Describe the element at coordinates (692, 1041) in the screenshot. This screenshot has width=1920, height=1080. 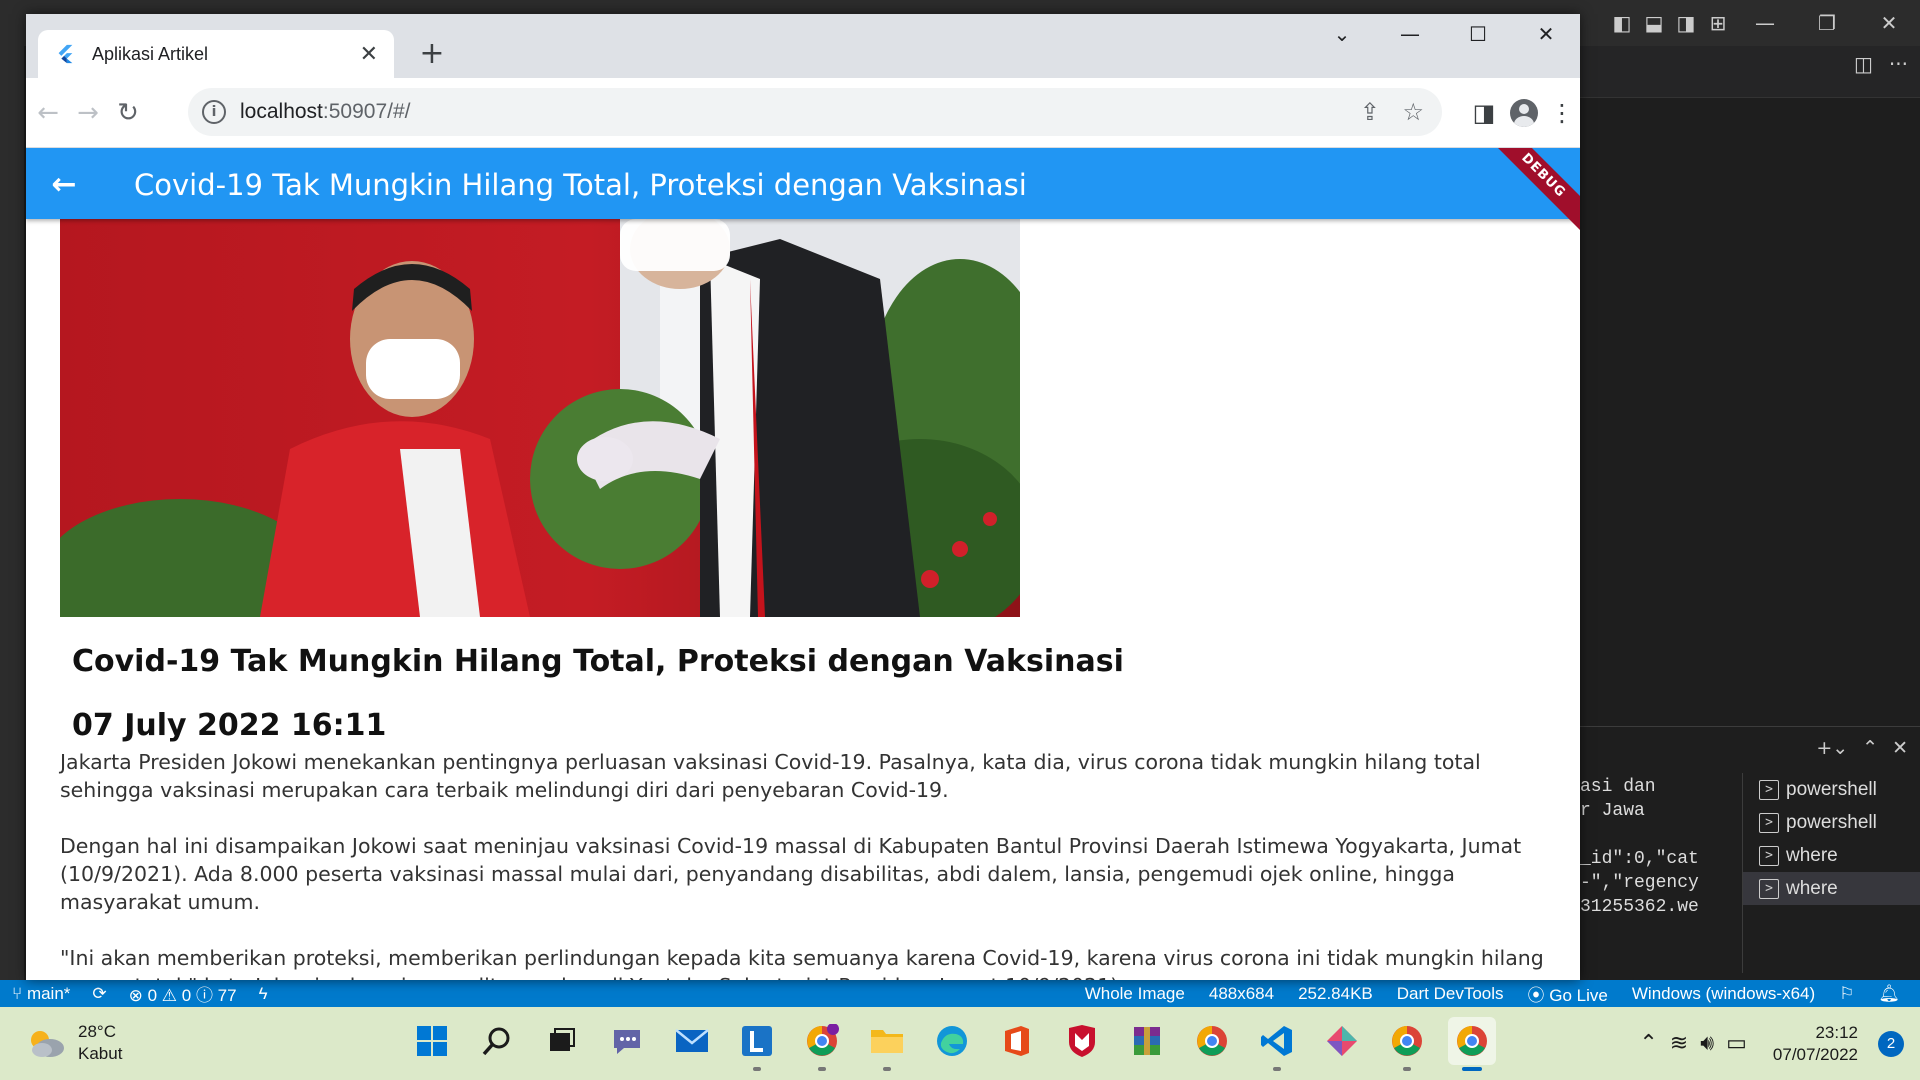
I see `mail-app` at that location.